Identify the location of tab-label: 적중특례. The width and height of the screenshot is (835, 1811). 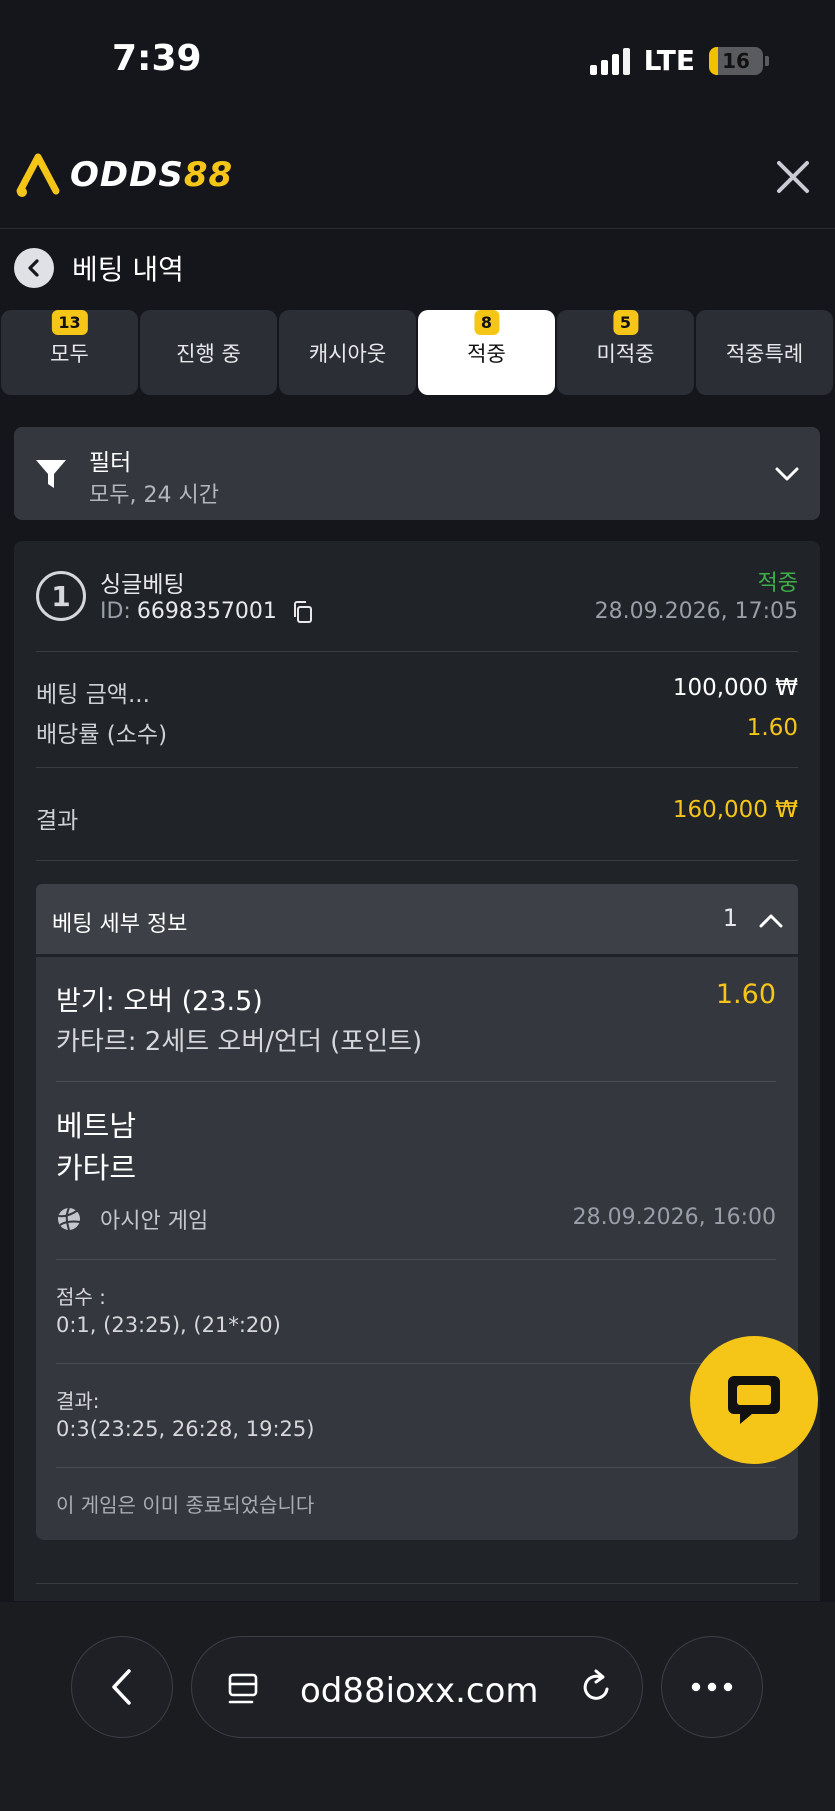
(764, 353).